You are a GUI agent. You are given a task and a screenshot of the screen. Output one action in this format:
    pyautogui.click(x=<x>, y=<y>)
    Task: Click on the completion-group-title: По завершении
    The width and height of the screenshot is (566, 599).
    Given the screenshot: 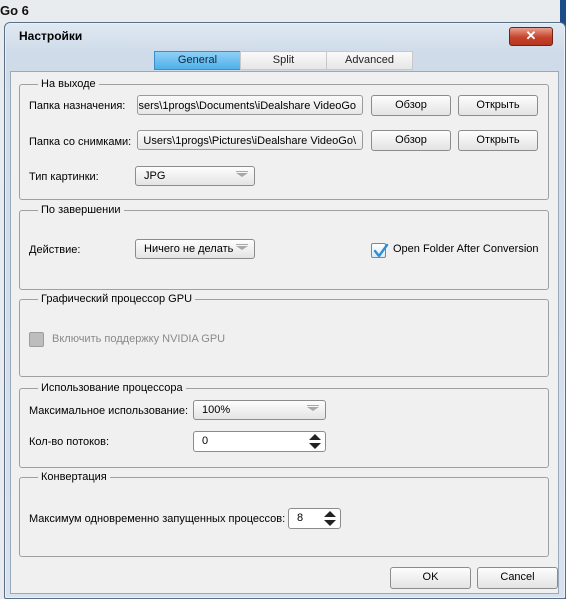 What is the action you would take?
    pyautogui.click(x=81, y=210)
    